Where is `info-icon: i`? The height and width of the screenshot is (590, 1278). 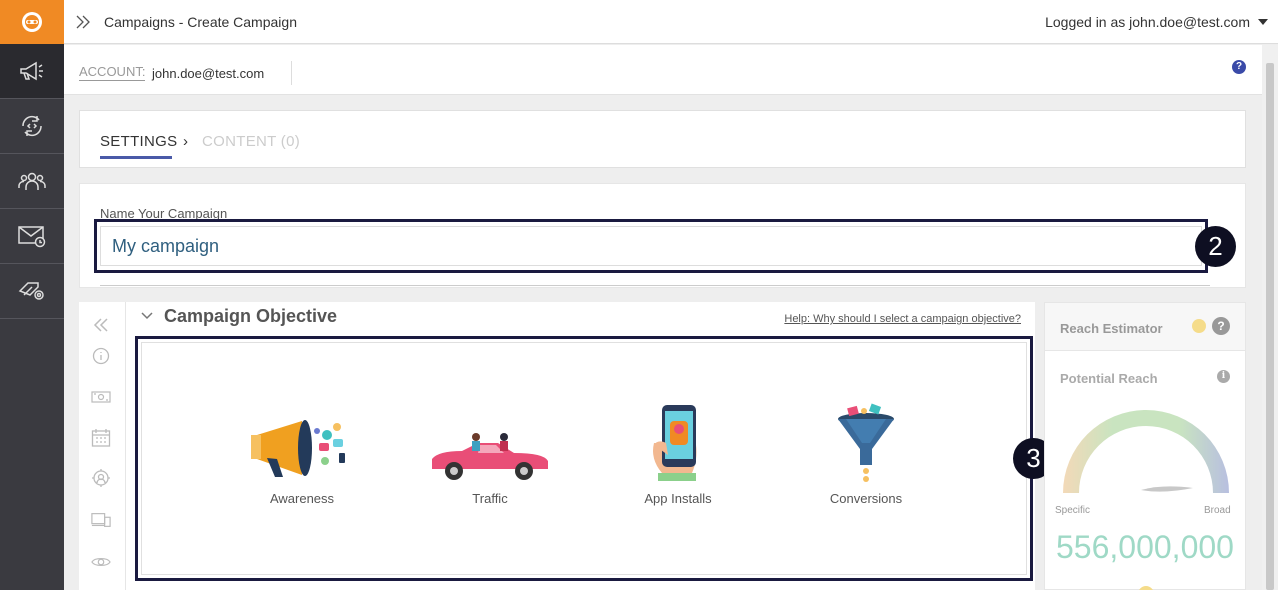
info-icon: i is located at coordinates (1223, 376).